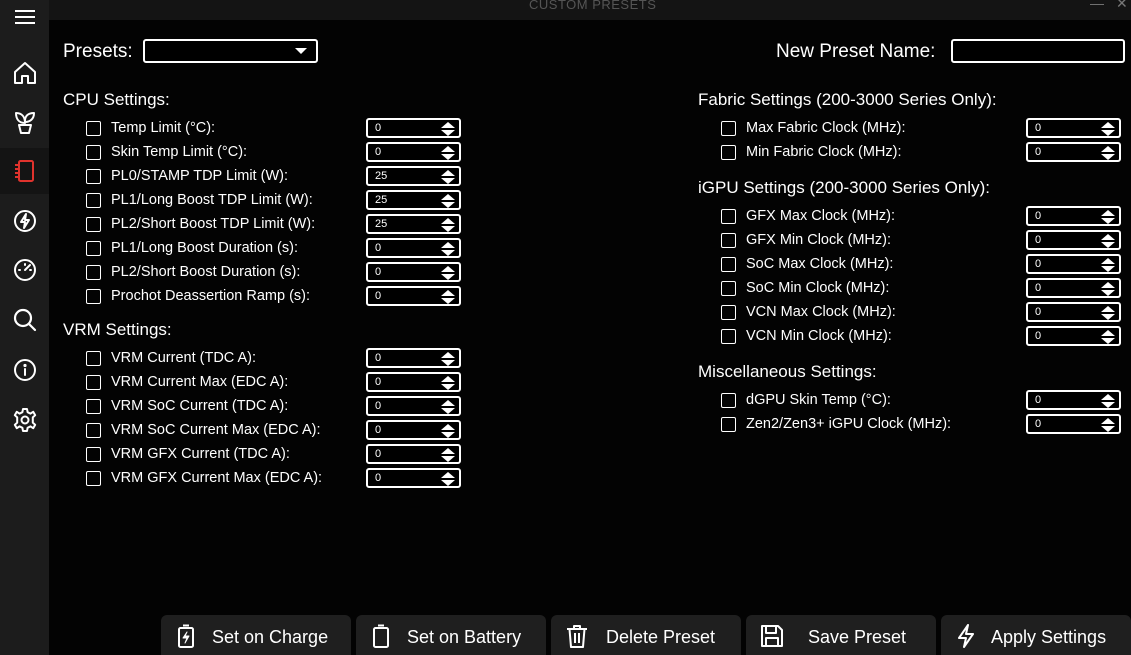 The image size is (1131, 655). Describe the element at coordinates (24, 221) in the screenshot. I see `sidebar-item-power` at that location.